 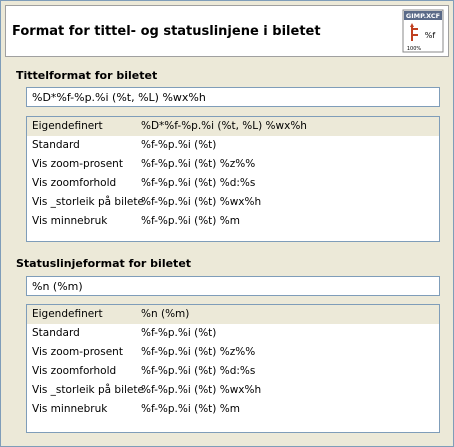 What do you see at coordinates (165, 314) in the screenshot?
I see `format-preset-string: %n (%m)` at bounding box center [165, 314].